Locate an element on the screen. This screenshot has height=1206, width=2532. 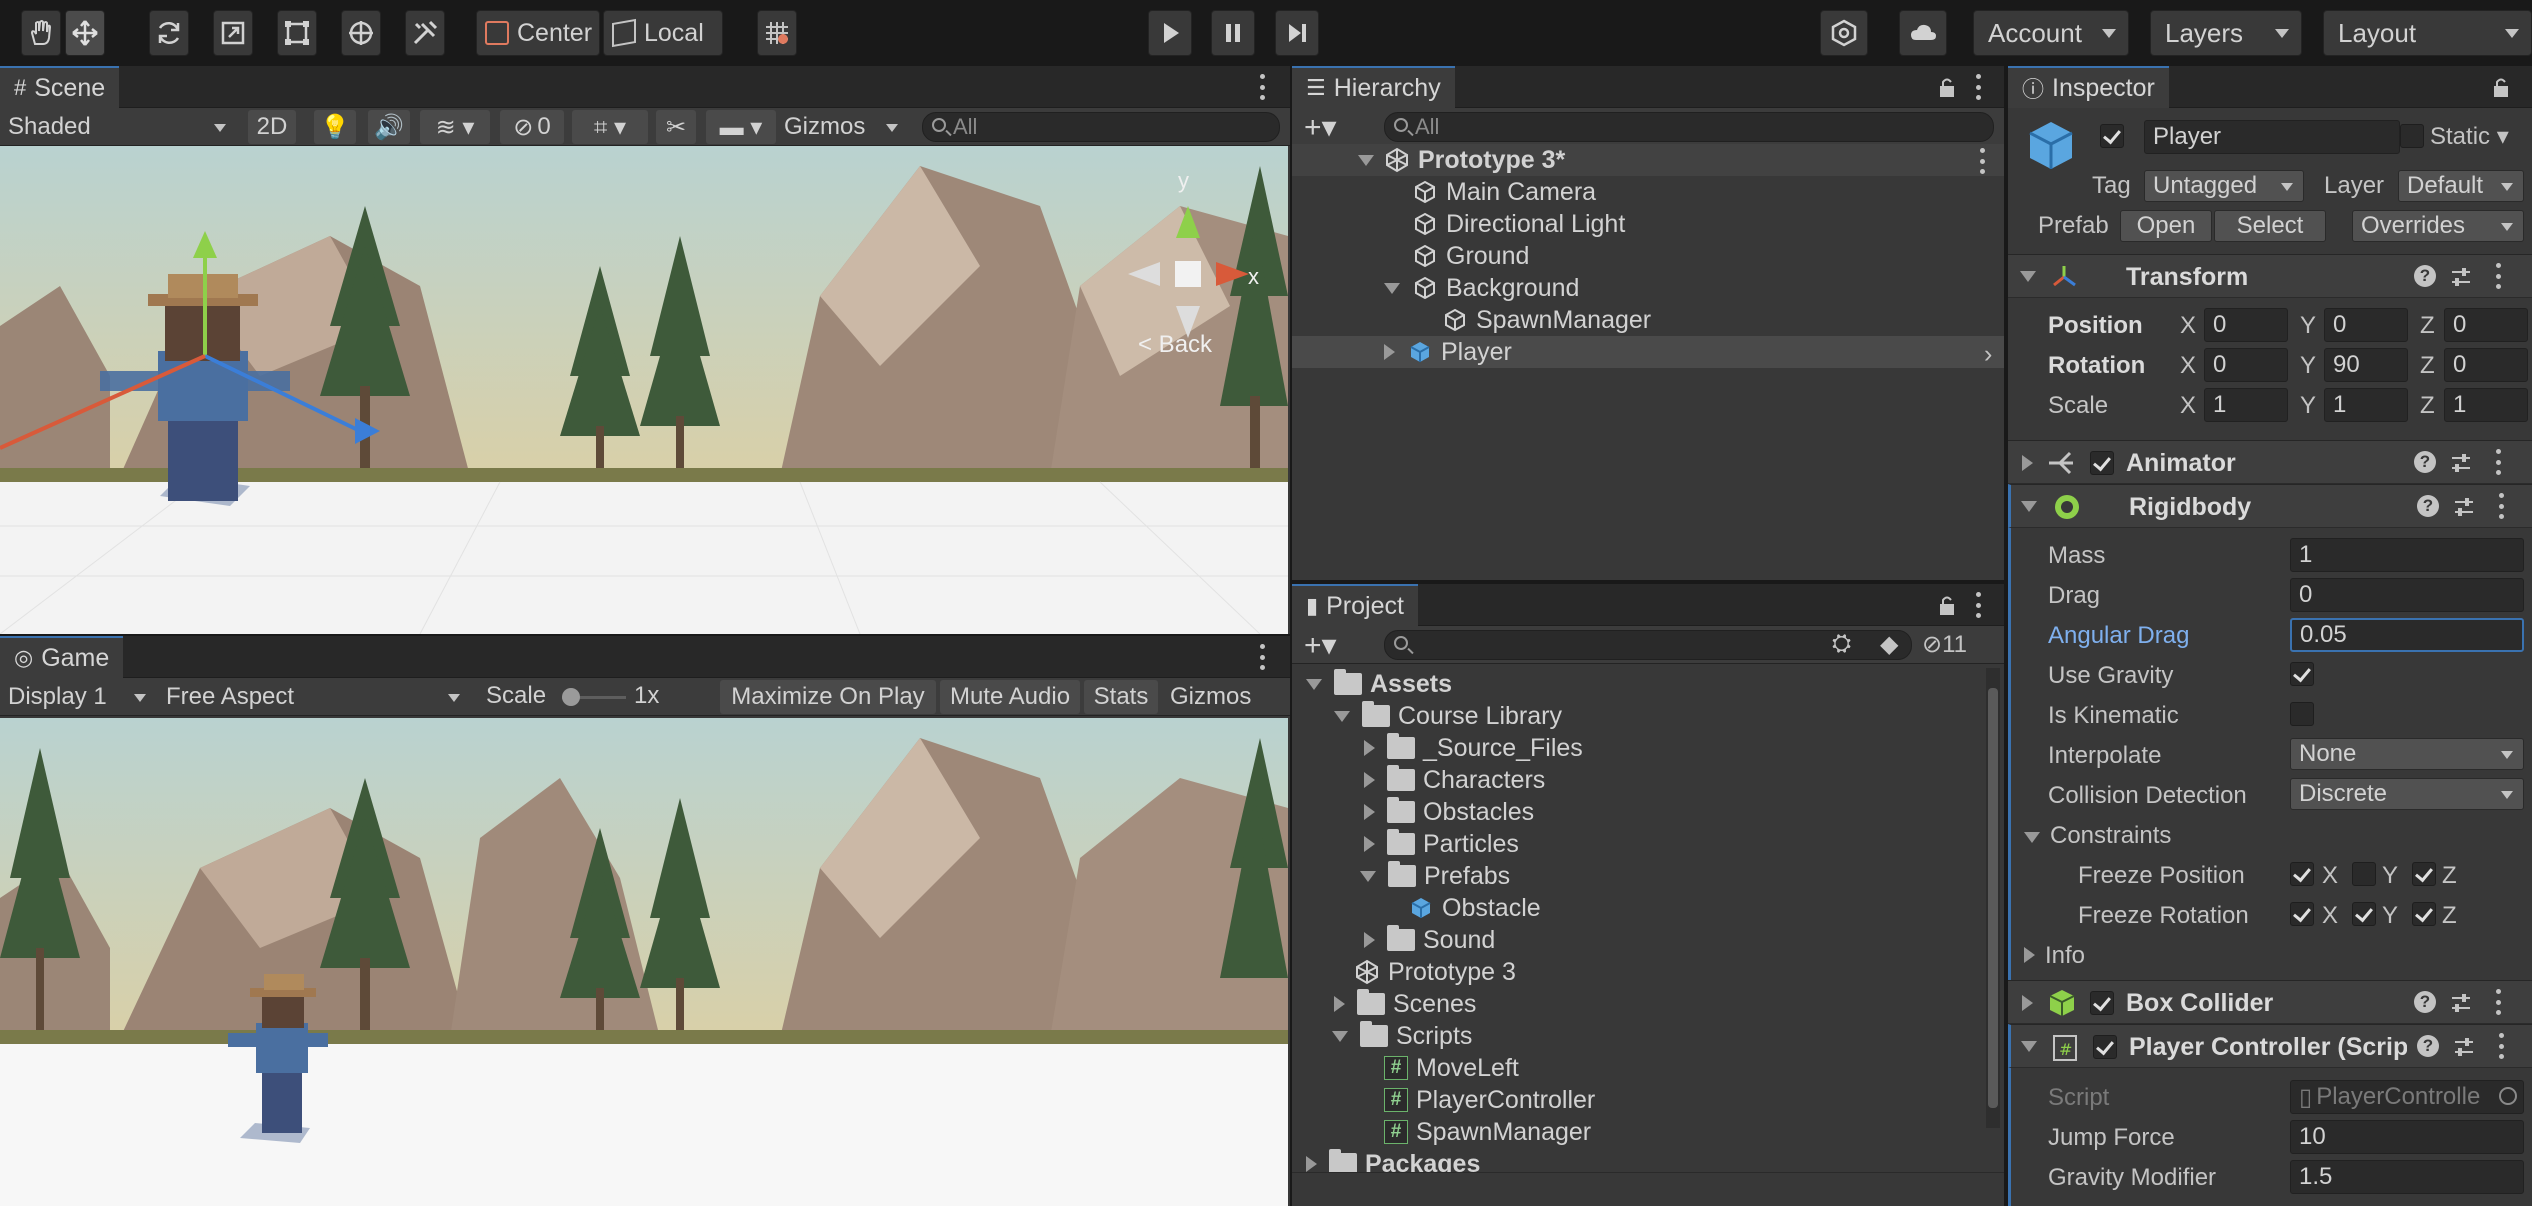
collab-icon is located at coordinates (1844, 33).